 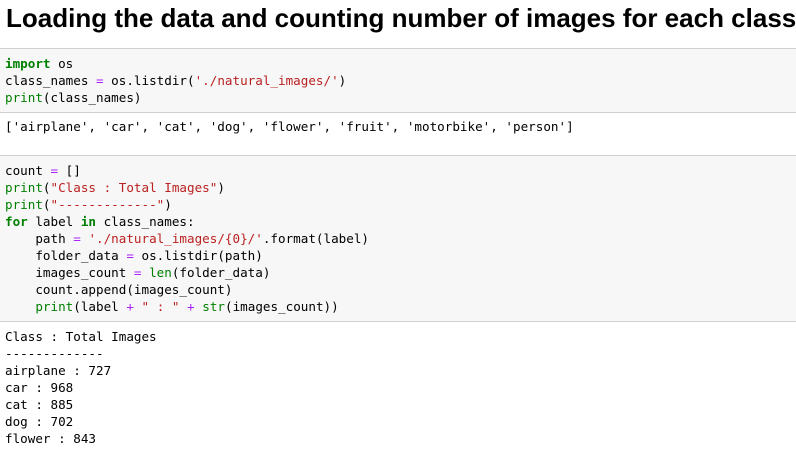 I want to click on output-line: flower : 843, so click(x=50, y=438).